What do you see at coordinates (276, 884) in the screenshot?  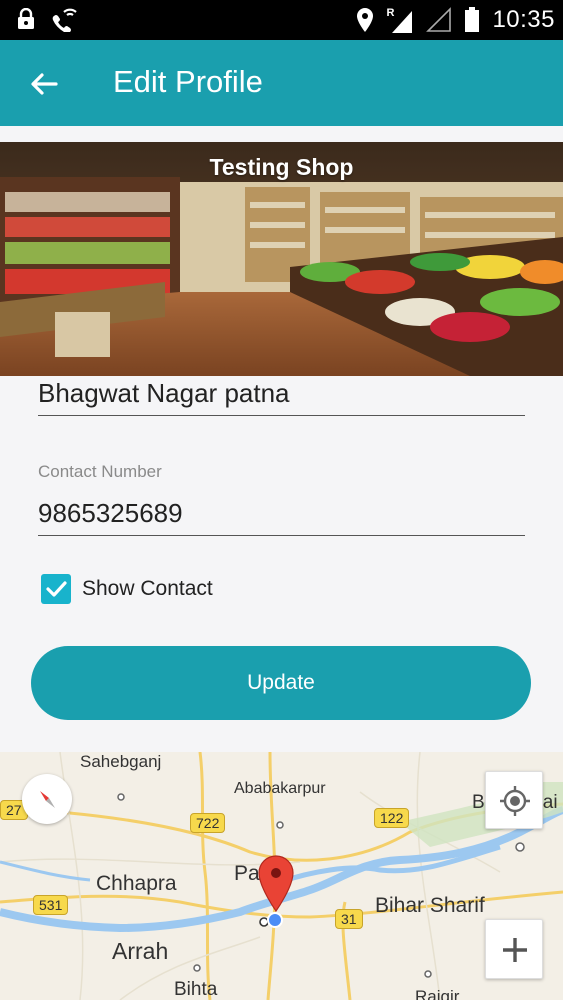 I see `map-pin-icon` at bounding box center [276, 884].